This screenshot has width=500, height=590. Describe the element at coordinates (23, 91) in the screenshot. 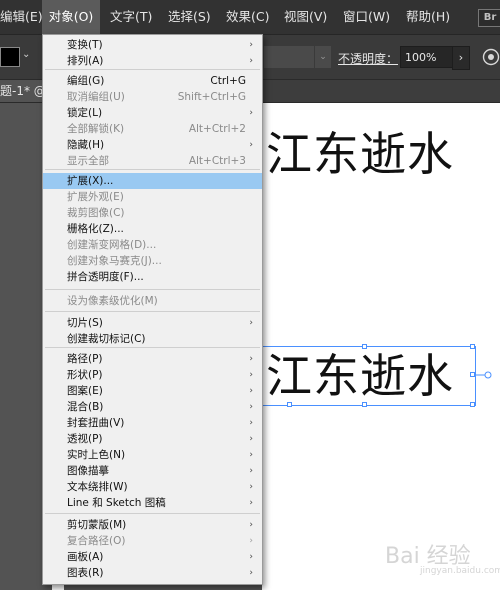

I see `document-tab: 题-1* @` at that location.